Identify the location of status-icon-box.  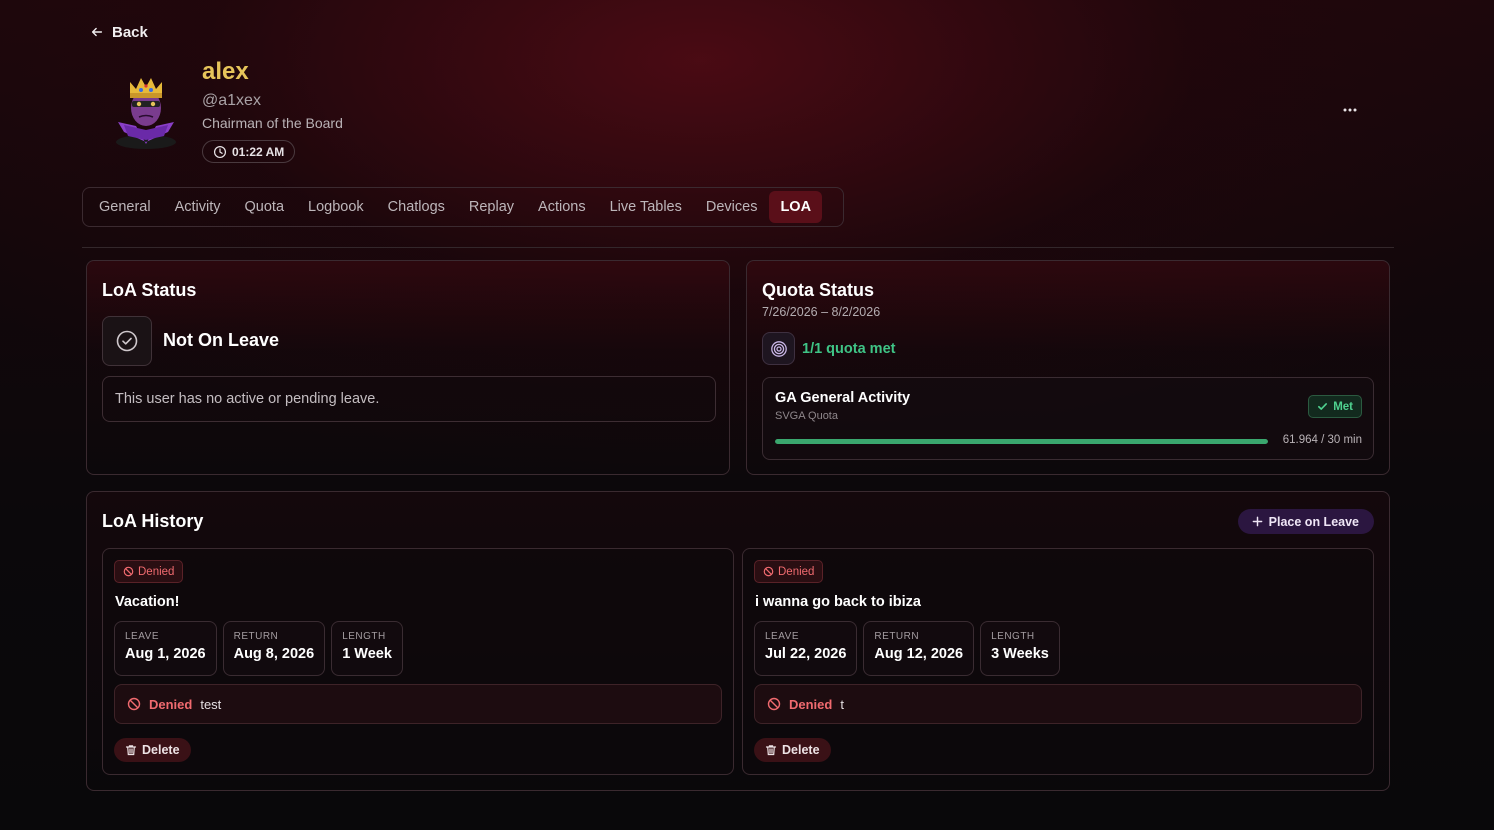
(127, 341).